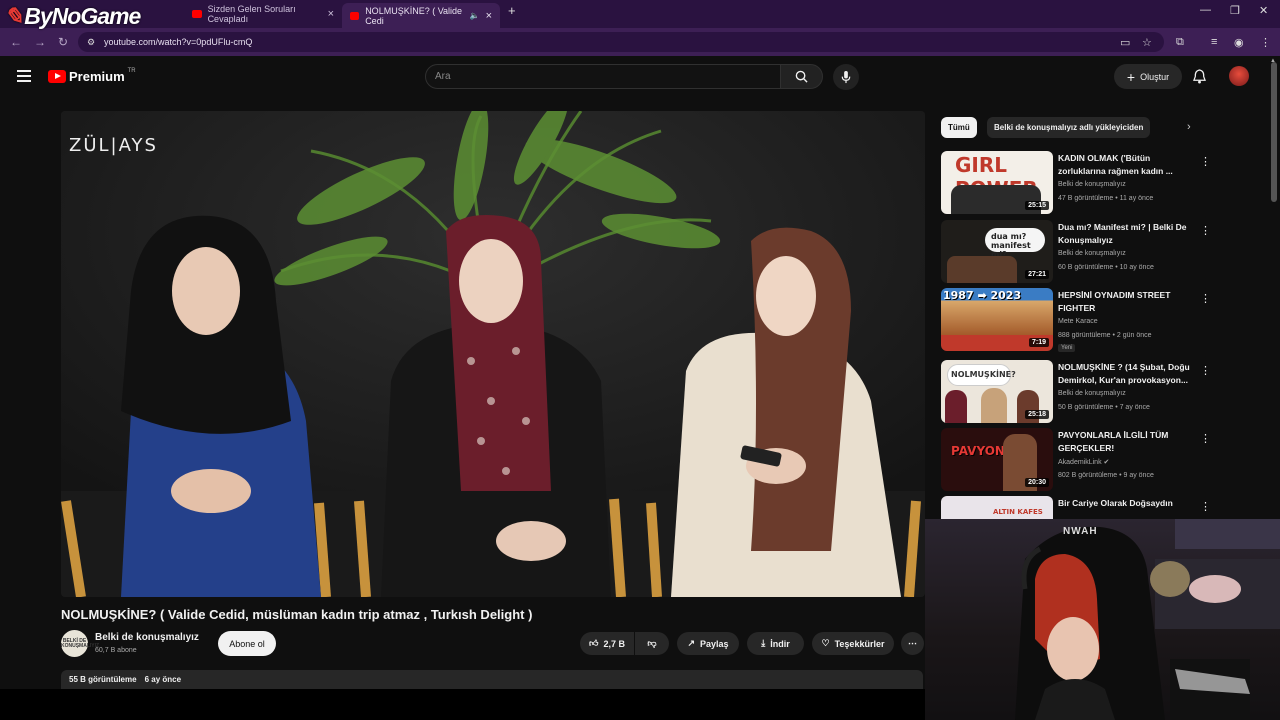  What do you see at coordinates (178, 42) in the screenshot?
I see `url-text: youtube.com/watch?v=0pdUFlu-cmQ` at bounding box center [178, 42].